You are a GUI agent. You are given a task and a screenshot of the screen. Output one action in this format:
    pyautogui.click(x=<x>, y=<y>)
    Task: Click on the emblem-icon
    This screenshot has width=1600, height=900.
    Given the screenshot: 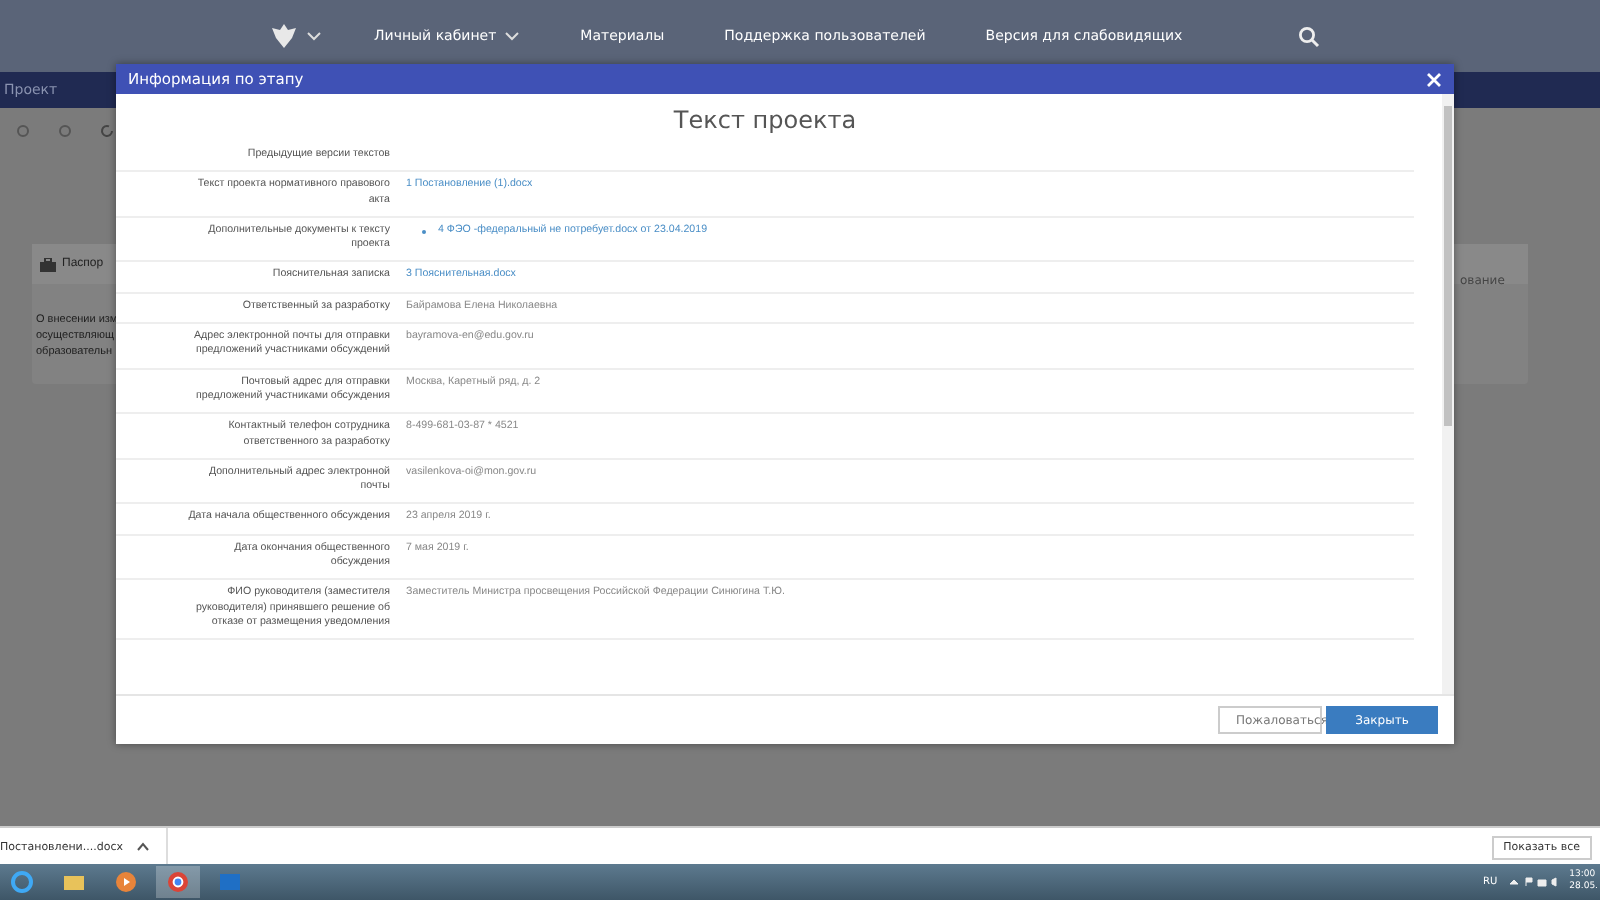 What is the action you would take?
    pyautogui.click(x=284, y=36)
    